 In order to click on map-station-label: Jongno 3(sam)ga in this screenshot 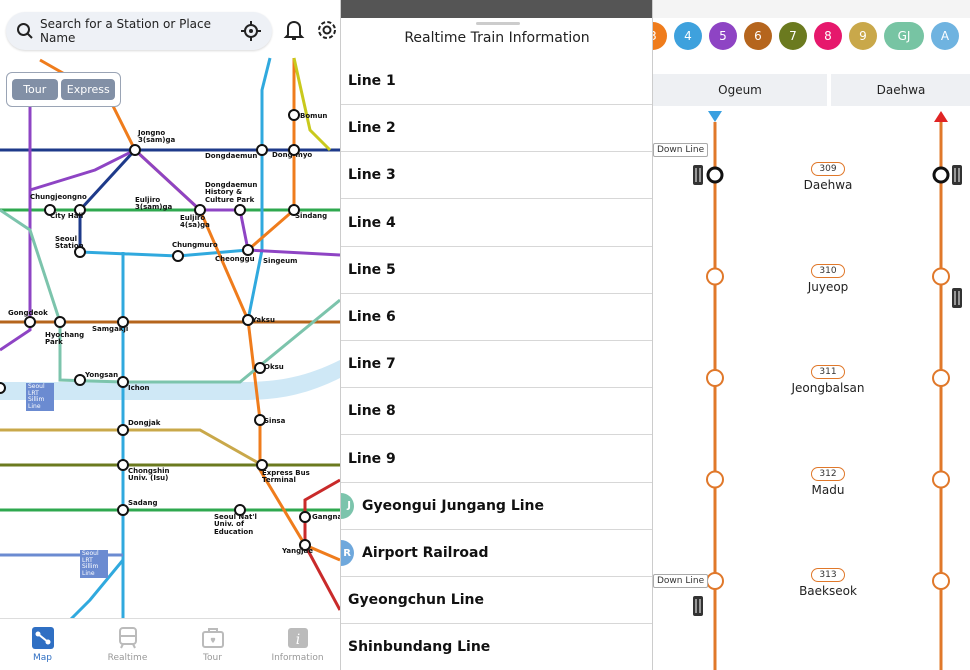, I will do `click(166, 137)`.